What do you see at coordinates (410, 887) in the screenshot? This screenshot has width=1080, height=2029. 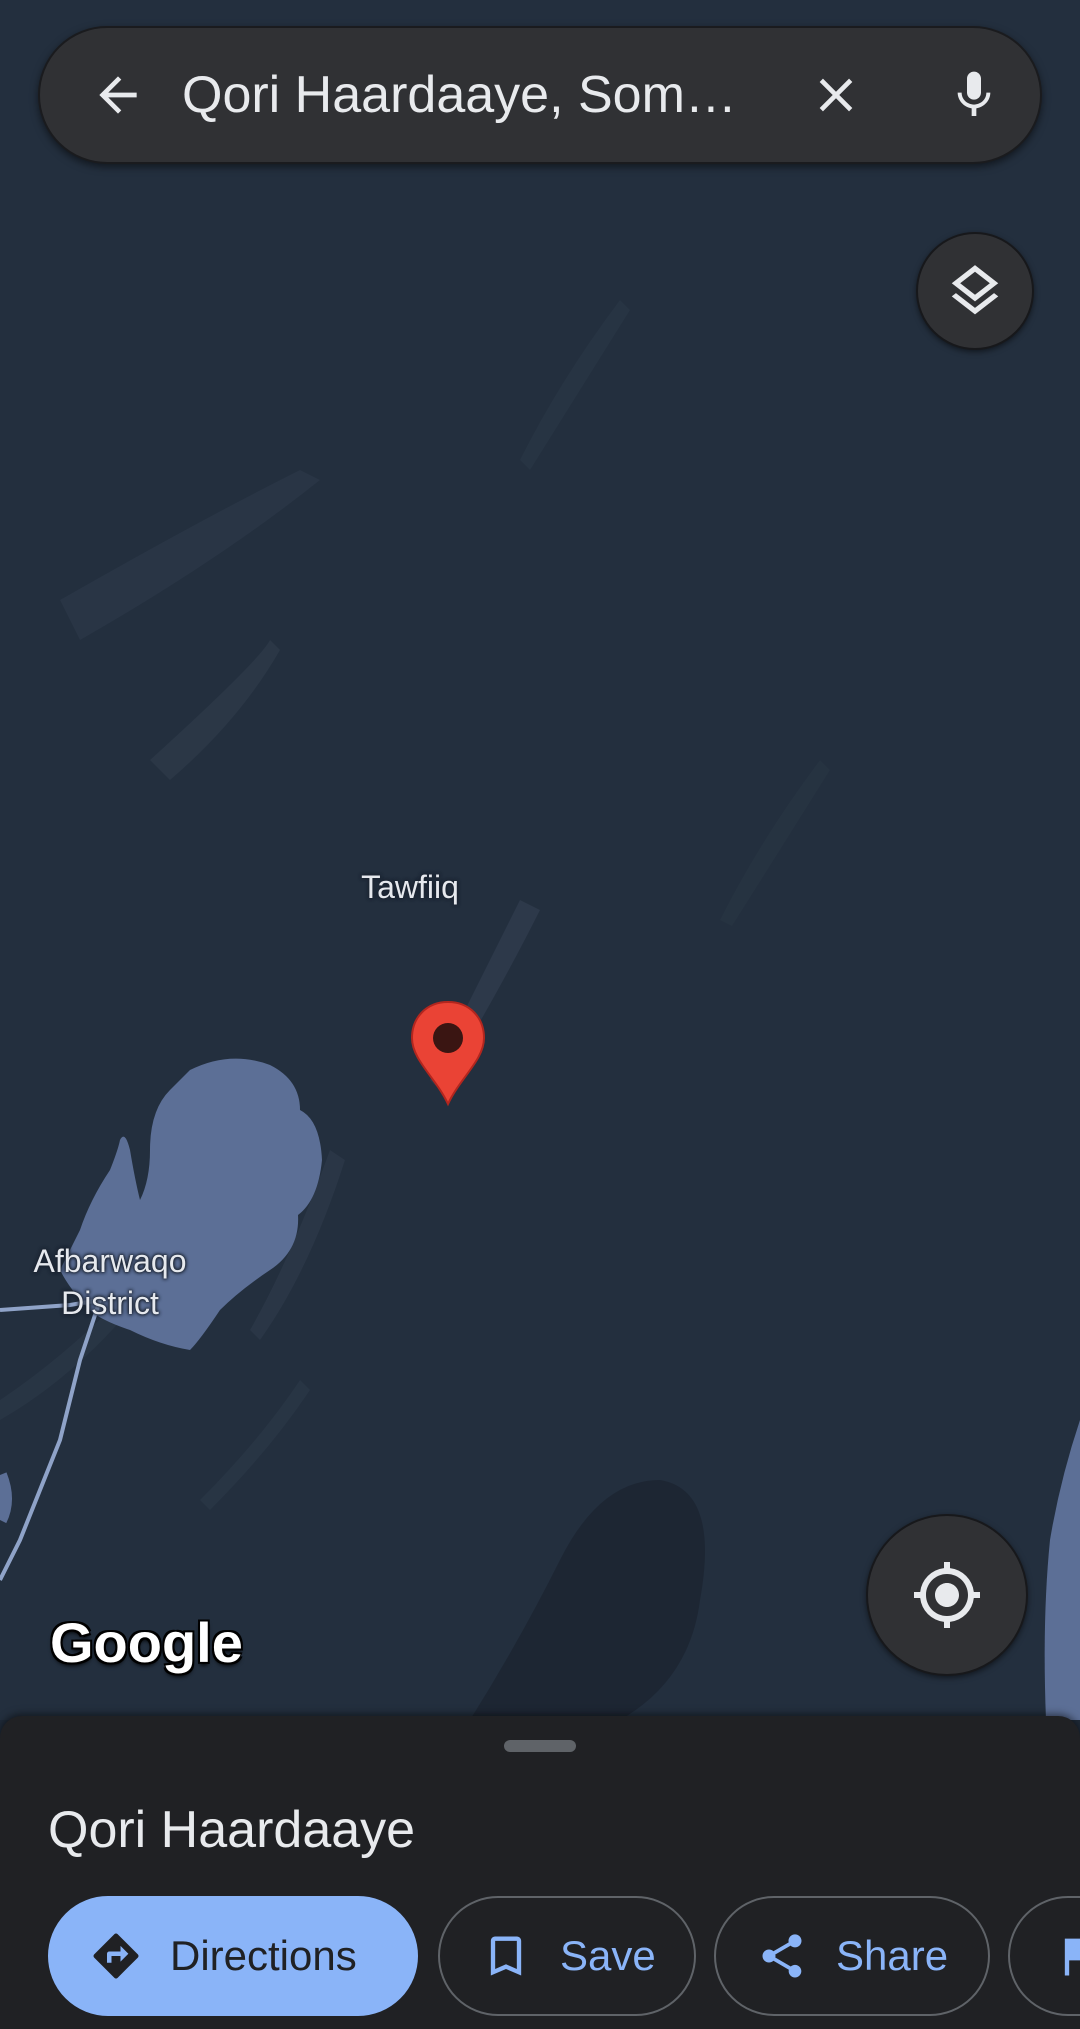 I see `place-label-tawfiiq: Tawfiiq` at bounding box center [410, 887].